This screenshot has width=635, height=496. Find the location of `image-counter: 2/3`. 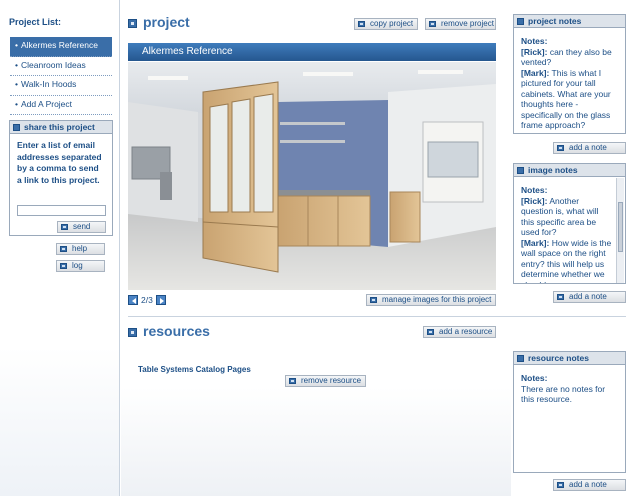

image-counter: 2/3 is located at coordinates (147, 300).